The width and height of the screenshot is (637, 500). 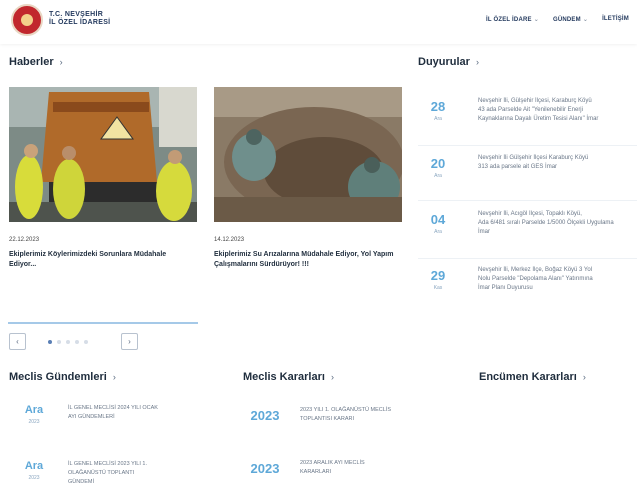 What do you see at coordinates (518, 167) in the screenshot?
I see `announcement-text-line: 313 ada parsele ait GES İmar` at bounding box center [518, 167].